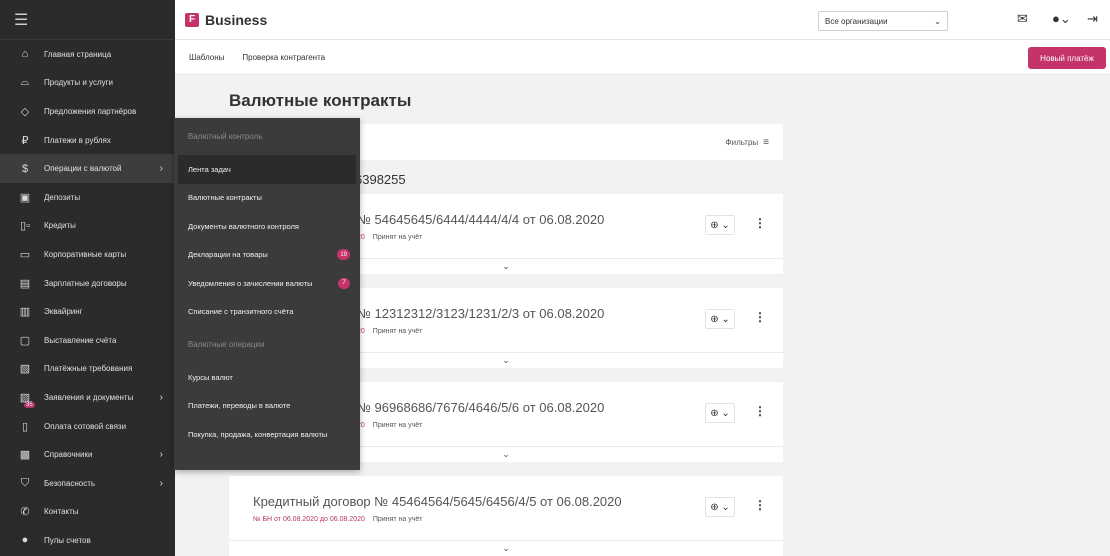 This screenshot has height=556, width=1110. Describe the element at coordinates (883, 21) in the screenshot. I see `organization-select: Все организации ⌄` at that location.